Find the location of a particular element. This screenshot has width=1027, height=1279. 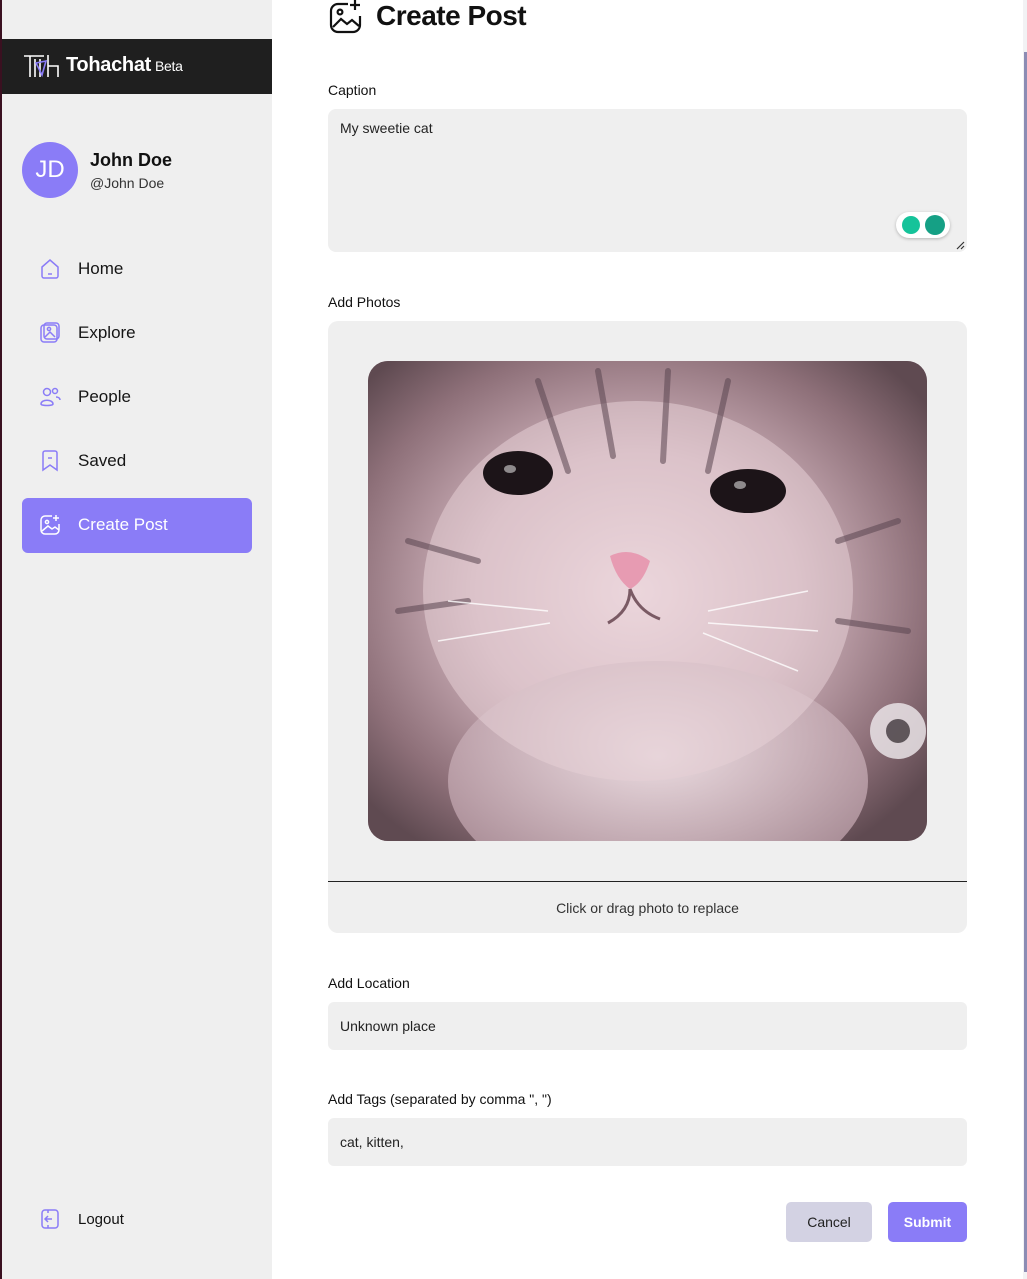

brand-beta-tag: Beta is located at coordinates (169, 66).